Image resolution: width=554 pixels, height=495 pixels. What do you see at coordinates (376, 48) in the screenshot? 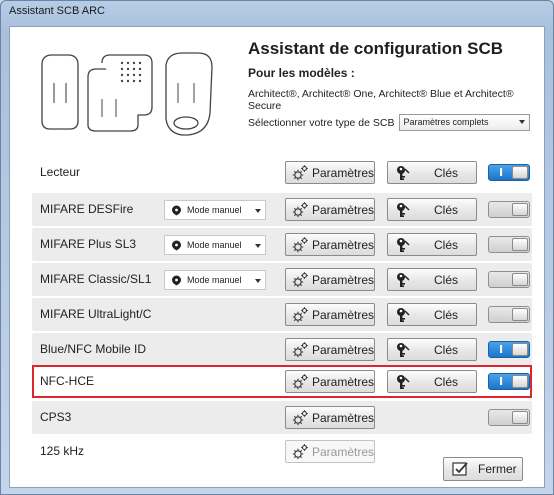
I see `page-title: Assistant de configuration SCB` at bounding box center [376, 48].